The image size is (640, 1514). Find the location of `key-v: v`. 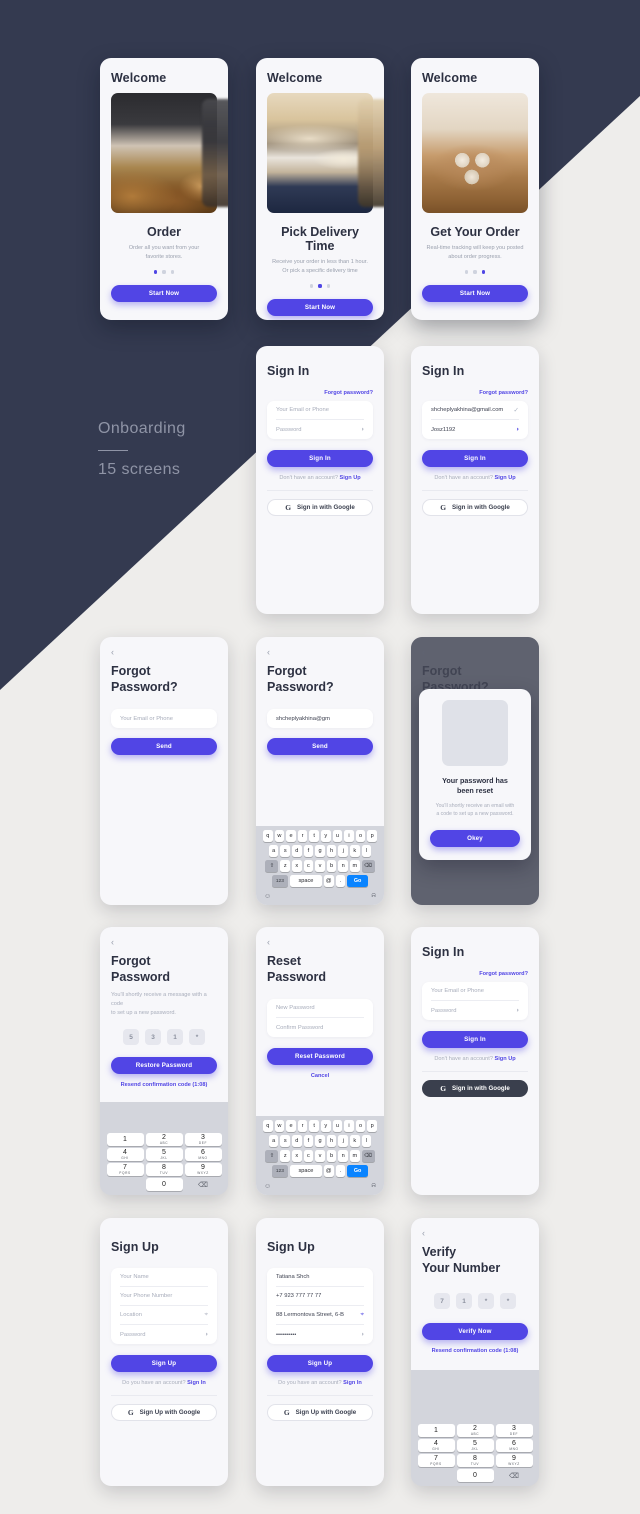

key-v: v is located at coordinates (320, 866).